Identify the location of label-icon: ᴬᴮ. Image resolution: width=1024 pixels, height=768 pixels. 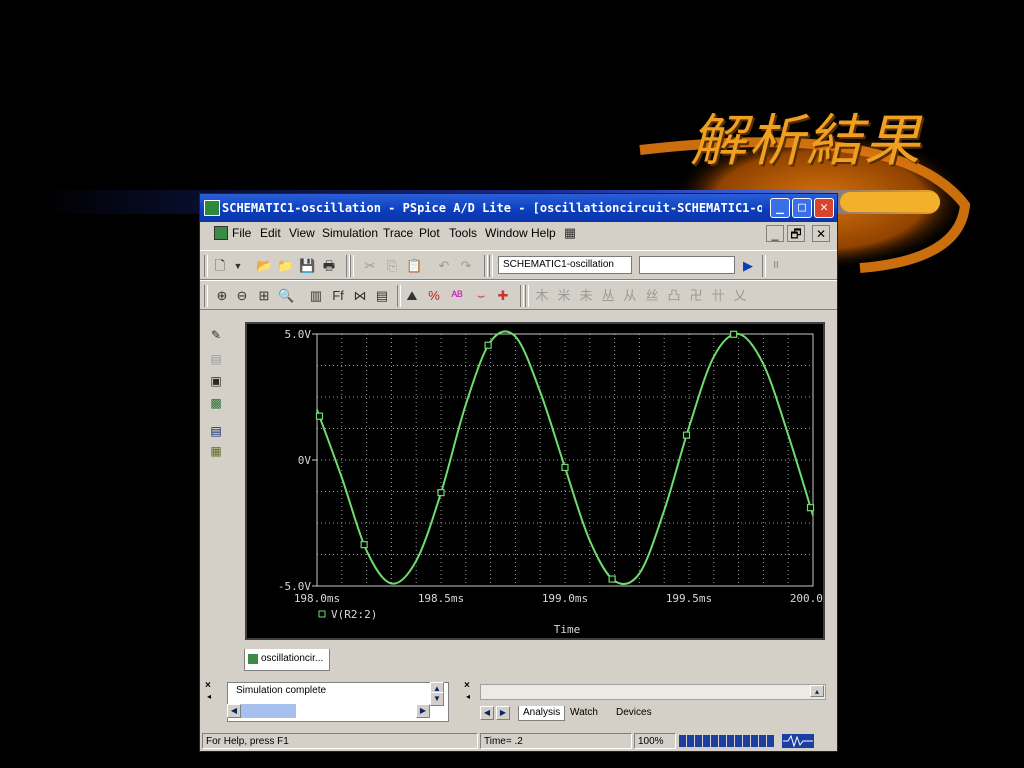
(457, 296).